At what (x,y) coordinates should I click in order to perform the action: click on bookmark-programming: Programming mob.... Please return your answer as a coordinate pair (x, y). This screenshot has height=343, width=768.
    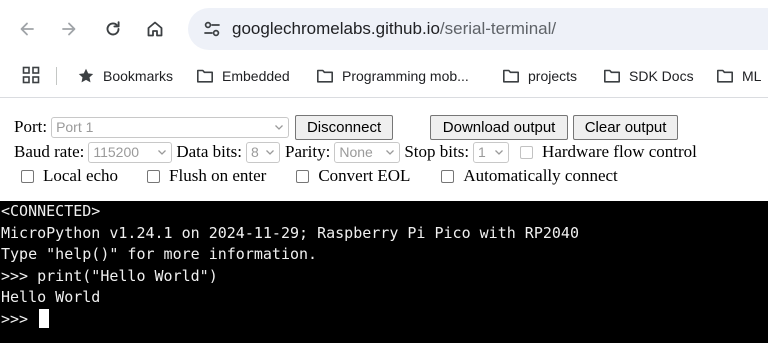
    Looking at the image, I should click on (392, 76).